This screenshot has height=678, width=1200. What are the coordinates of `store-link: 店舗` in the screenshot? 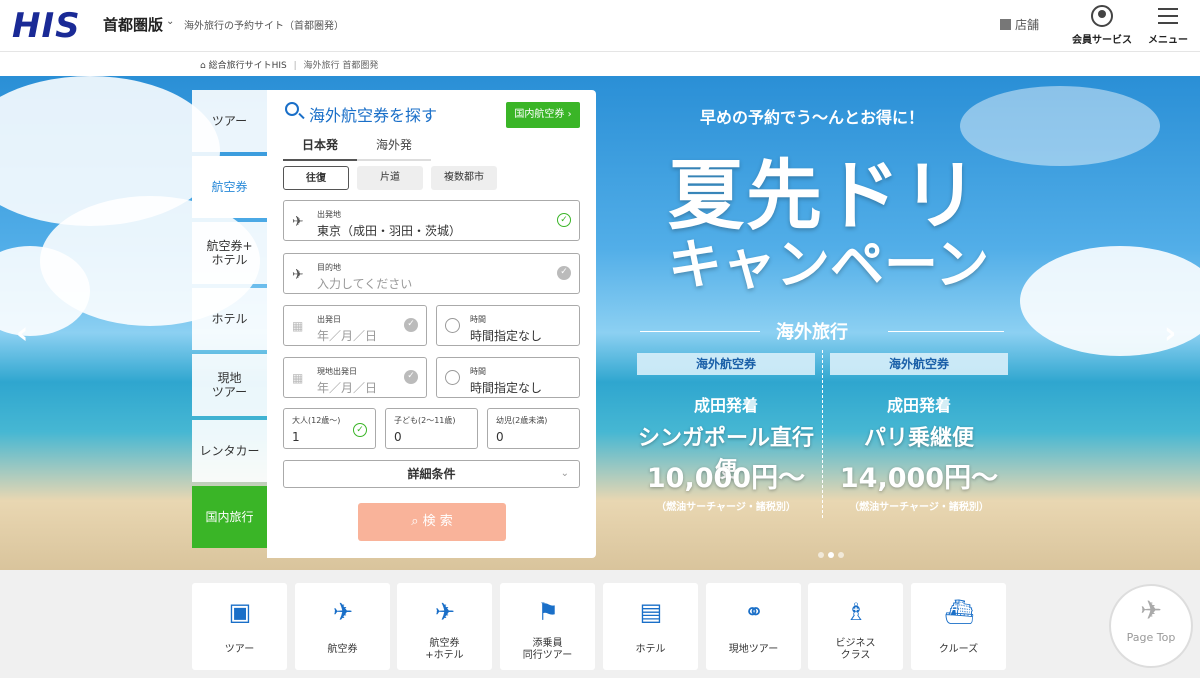 It's located at (1019, 24).